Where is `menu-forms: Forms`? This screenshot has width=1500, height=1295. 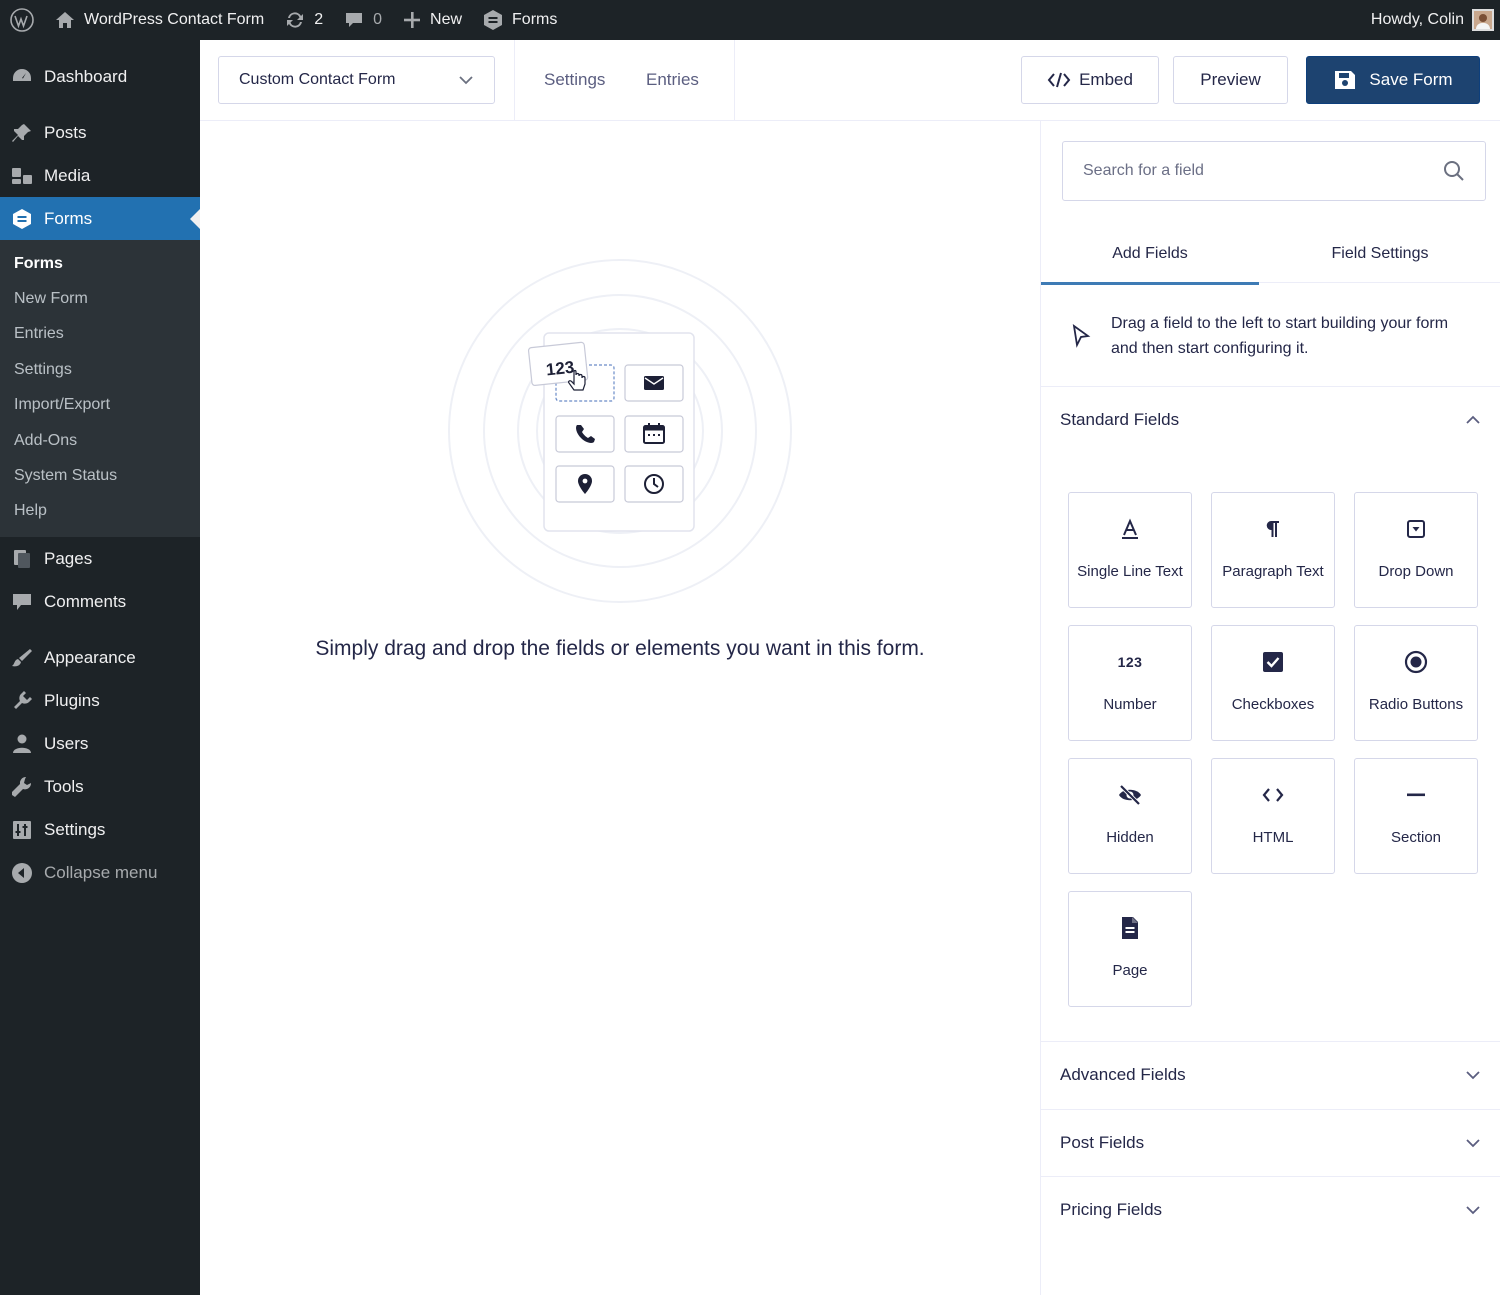 menu-forms: Forms is located at coordinates (100, 218).